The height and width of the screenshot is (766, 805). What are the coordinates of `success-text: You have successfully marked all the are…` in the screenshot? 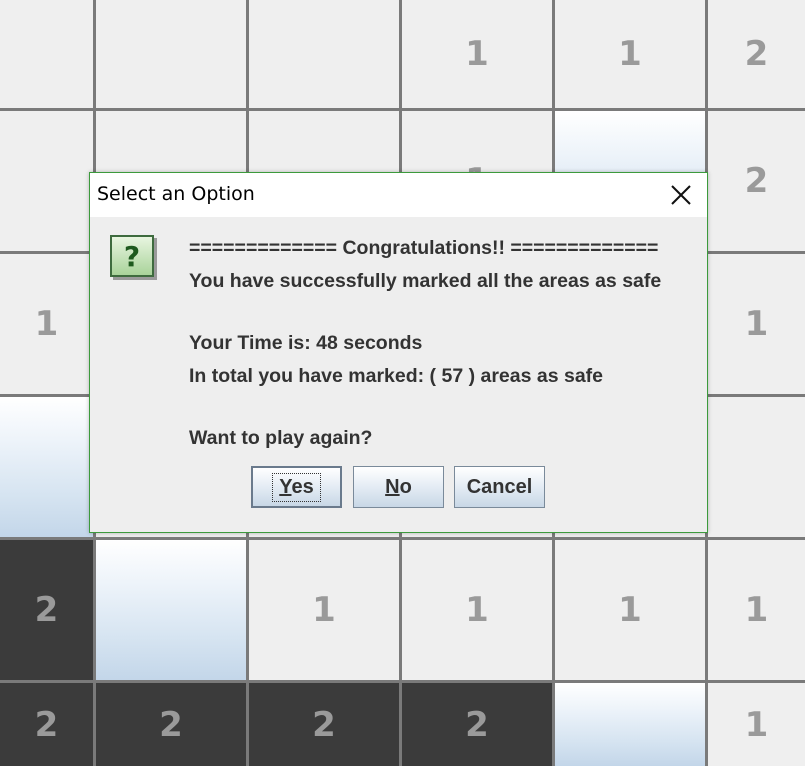 It's located at (425, 281).